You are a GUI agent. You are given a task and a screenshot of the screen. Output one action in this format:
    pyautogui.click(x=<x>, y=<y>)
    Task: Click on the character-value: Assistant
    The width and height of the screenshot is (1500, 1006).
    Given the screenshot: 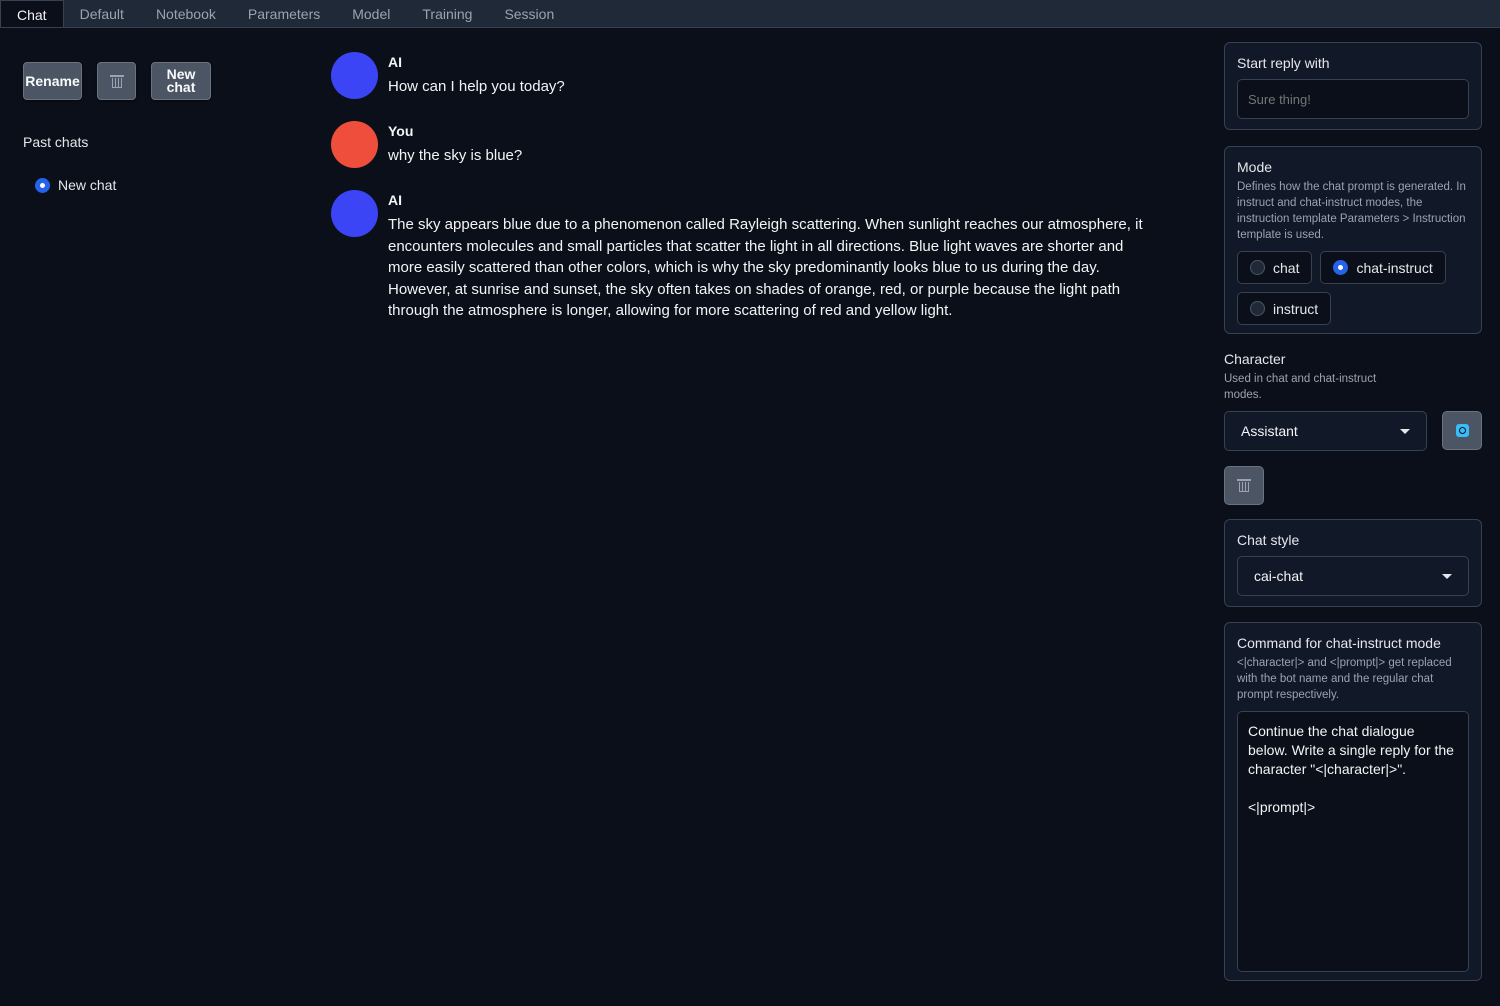 What is the action you would take?
    pyautogui.click(x=1269, y=431)
    